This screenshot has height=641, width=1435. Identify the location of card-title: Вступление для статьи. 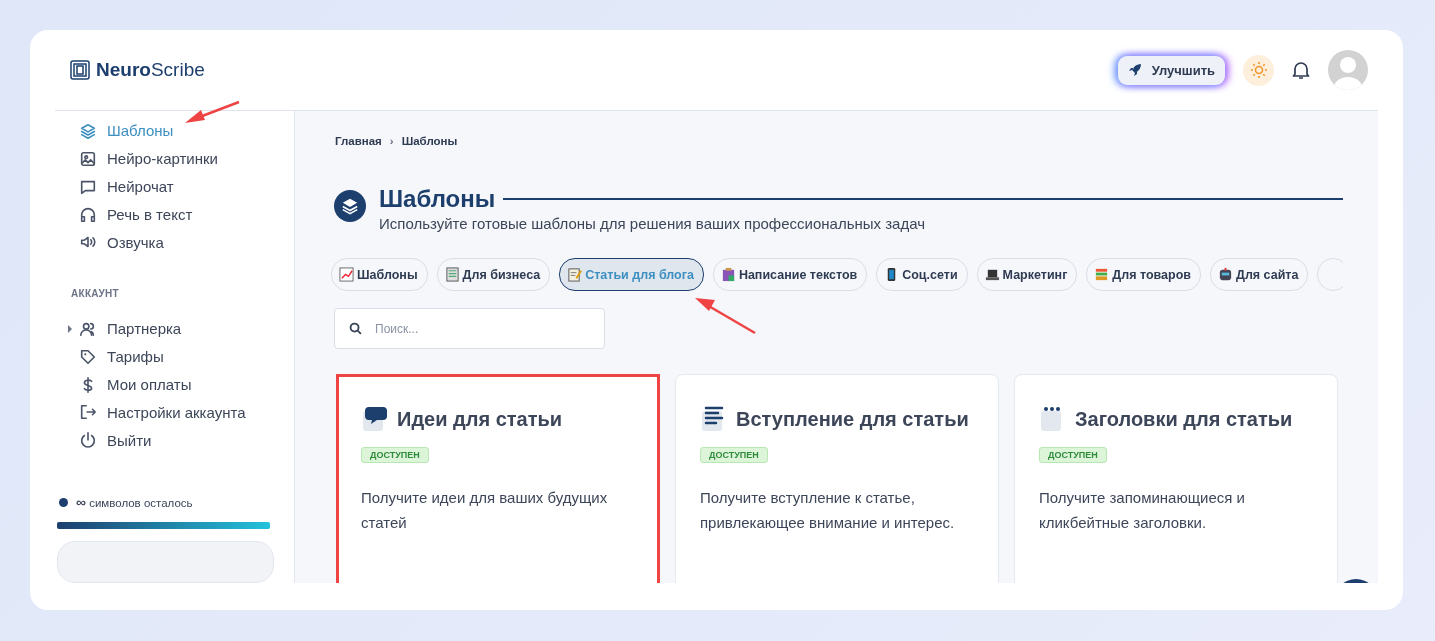
(852, 419).